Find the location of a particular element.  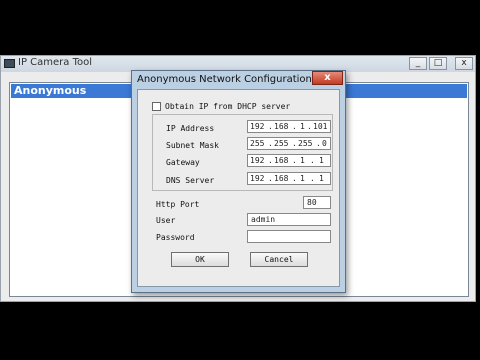

user-input: admin is located at coordinates (289, 219).